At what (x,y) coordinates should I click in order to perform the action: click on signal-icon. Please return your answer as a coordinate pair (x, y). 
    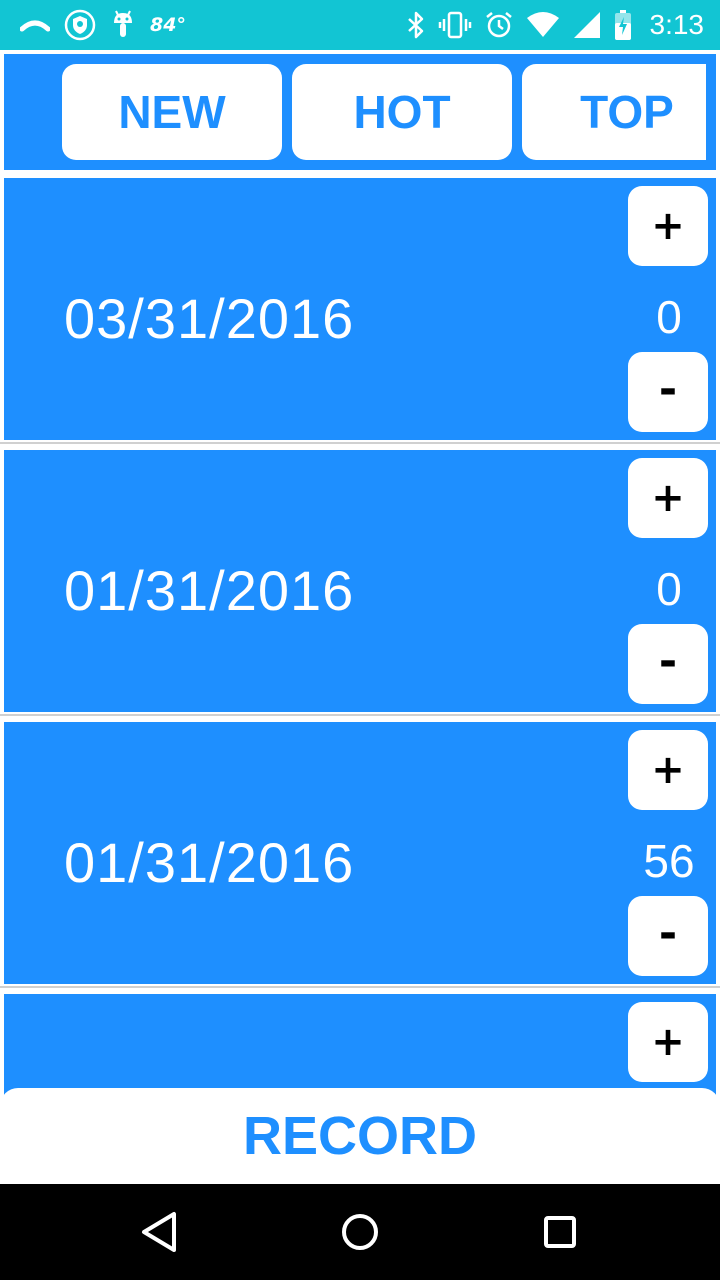
    Looking at the image, I should click on (587, 25).